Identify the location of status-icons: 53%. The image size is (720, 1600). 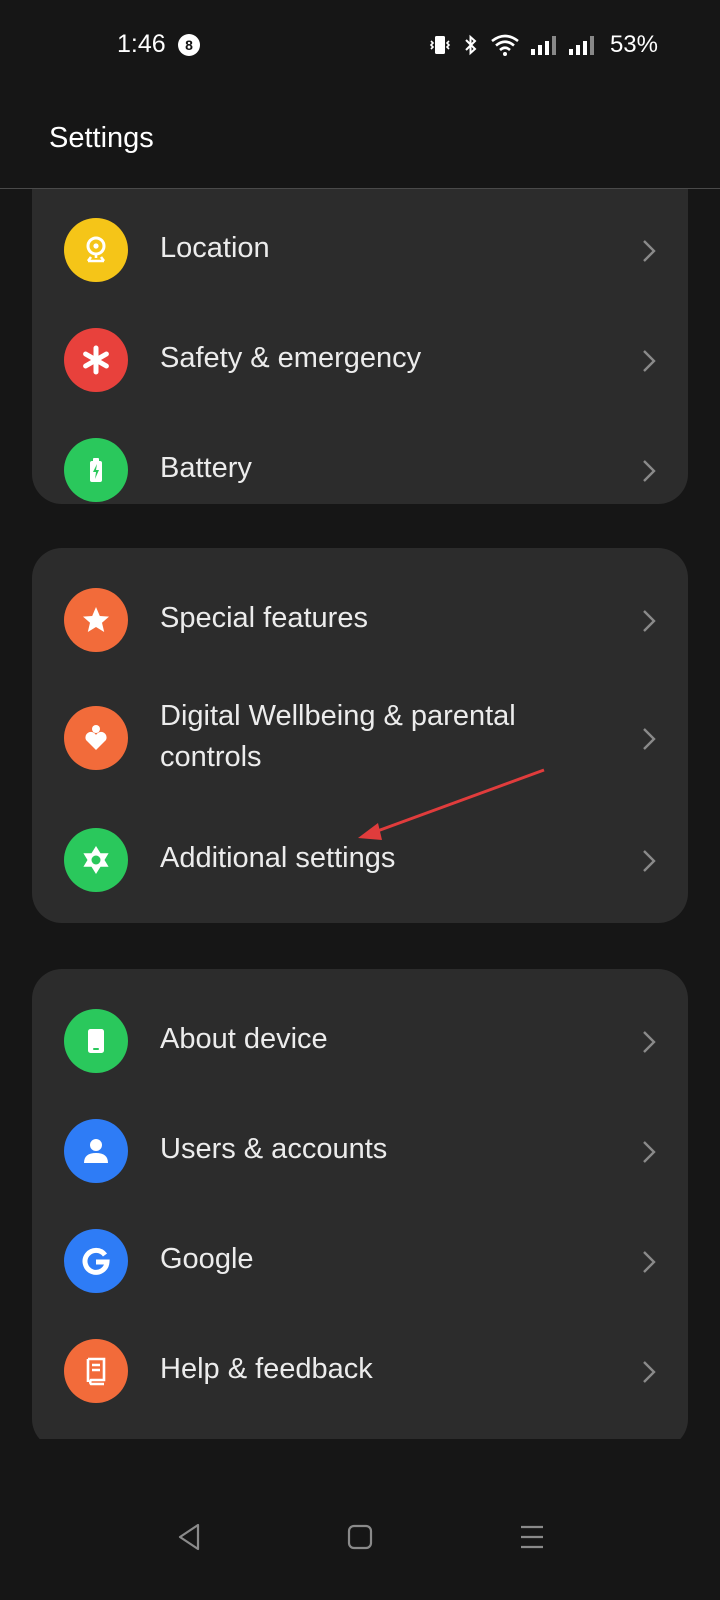
(543, 45).